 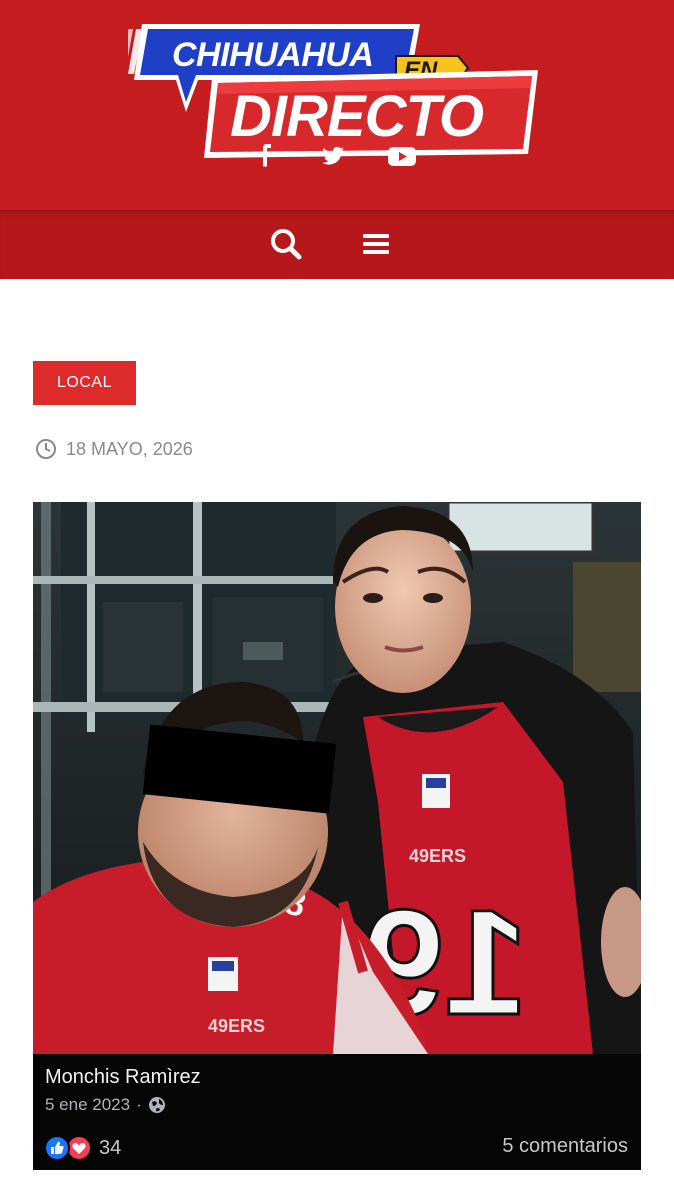 I want to click on search-button, so click(x=286, y=244).